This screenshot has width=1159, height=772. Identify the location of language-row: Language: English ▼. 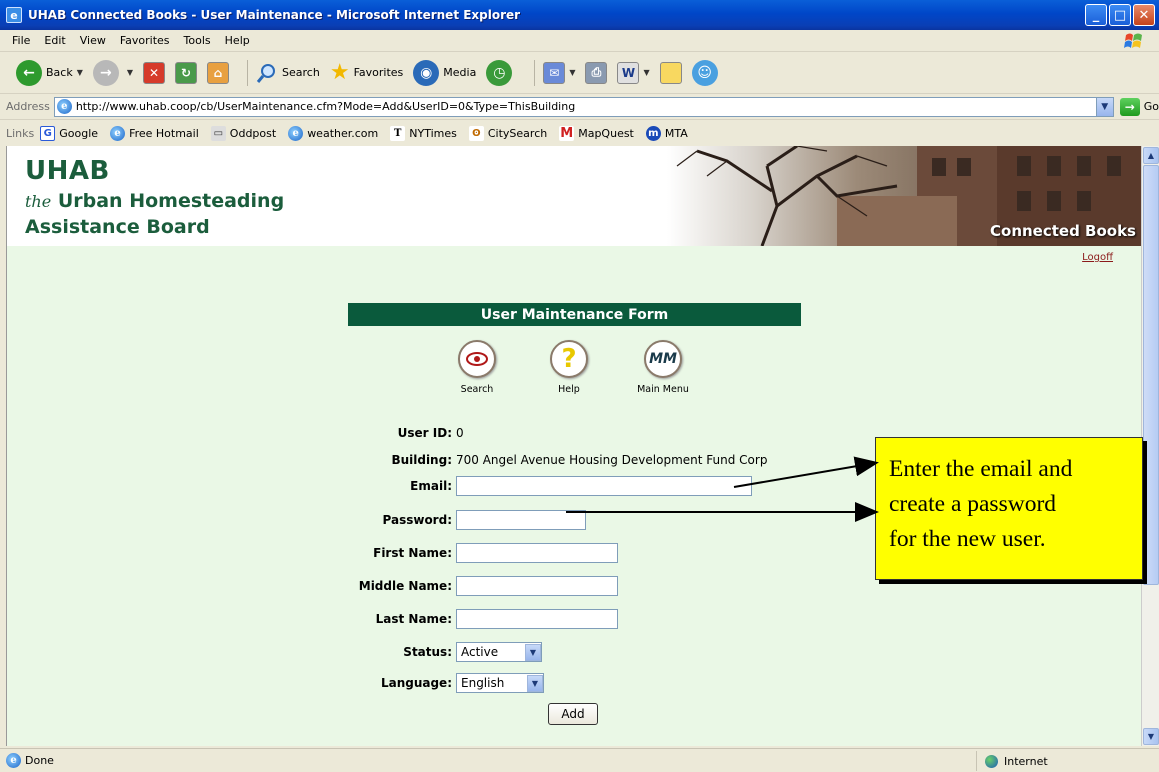
(407, 683).